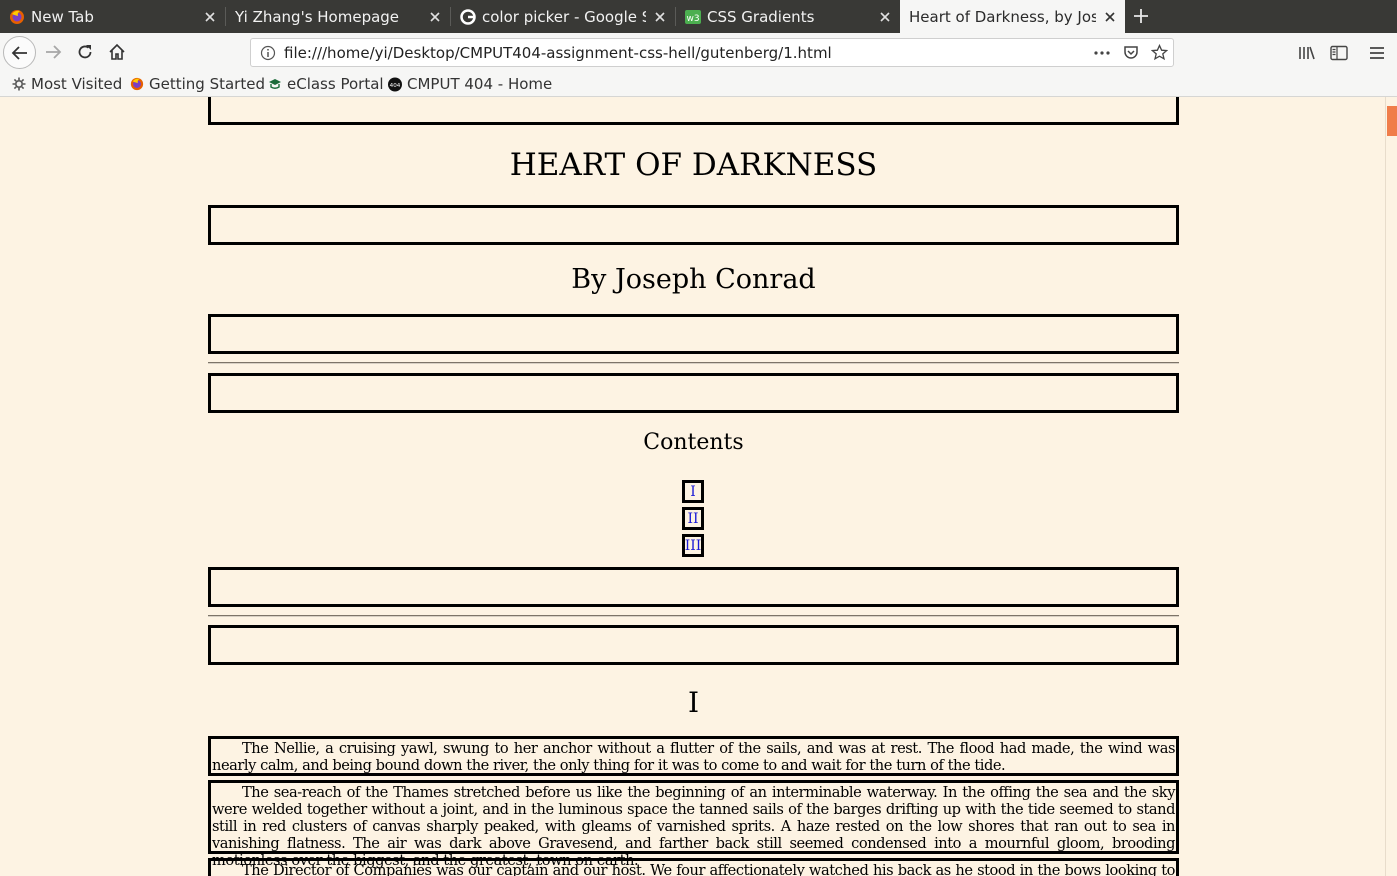 Image resolution: width=1397 pixels, height=876 pixels. What do you see at coordinates (468, 16) in the screenshot?
I see `google-icon` at bounding box center [468, 16].